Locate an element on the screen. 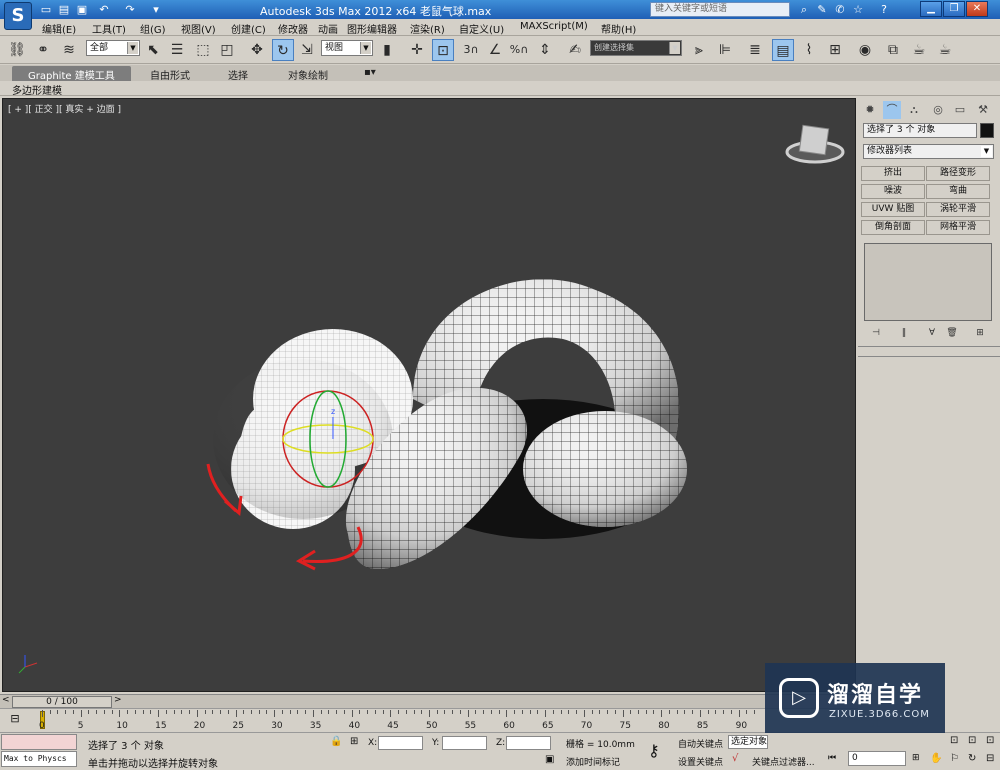 The height and width of the screenshot is (770, 1000). search-input: 键入关键字或短语 is located at coordinates (720, 9).